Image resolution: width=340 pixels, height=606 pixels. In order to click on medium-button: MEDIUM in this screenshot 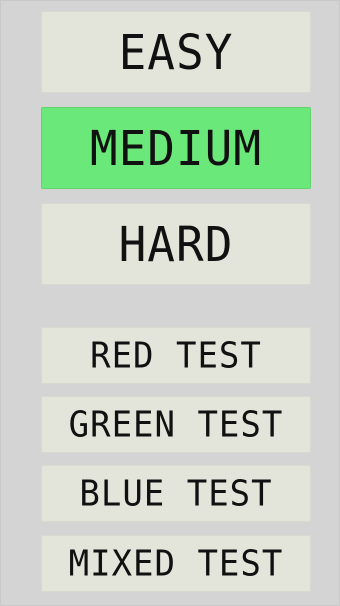, I will do `click(176, 148)`.